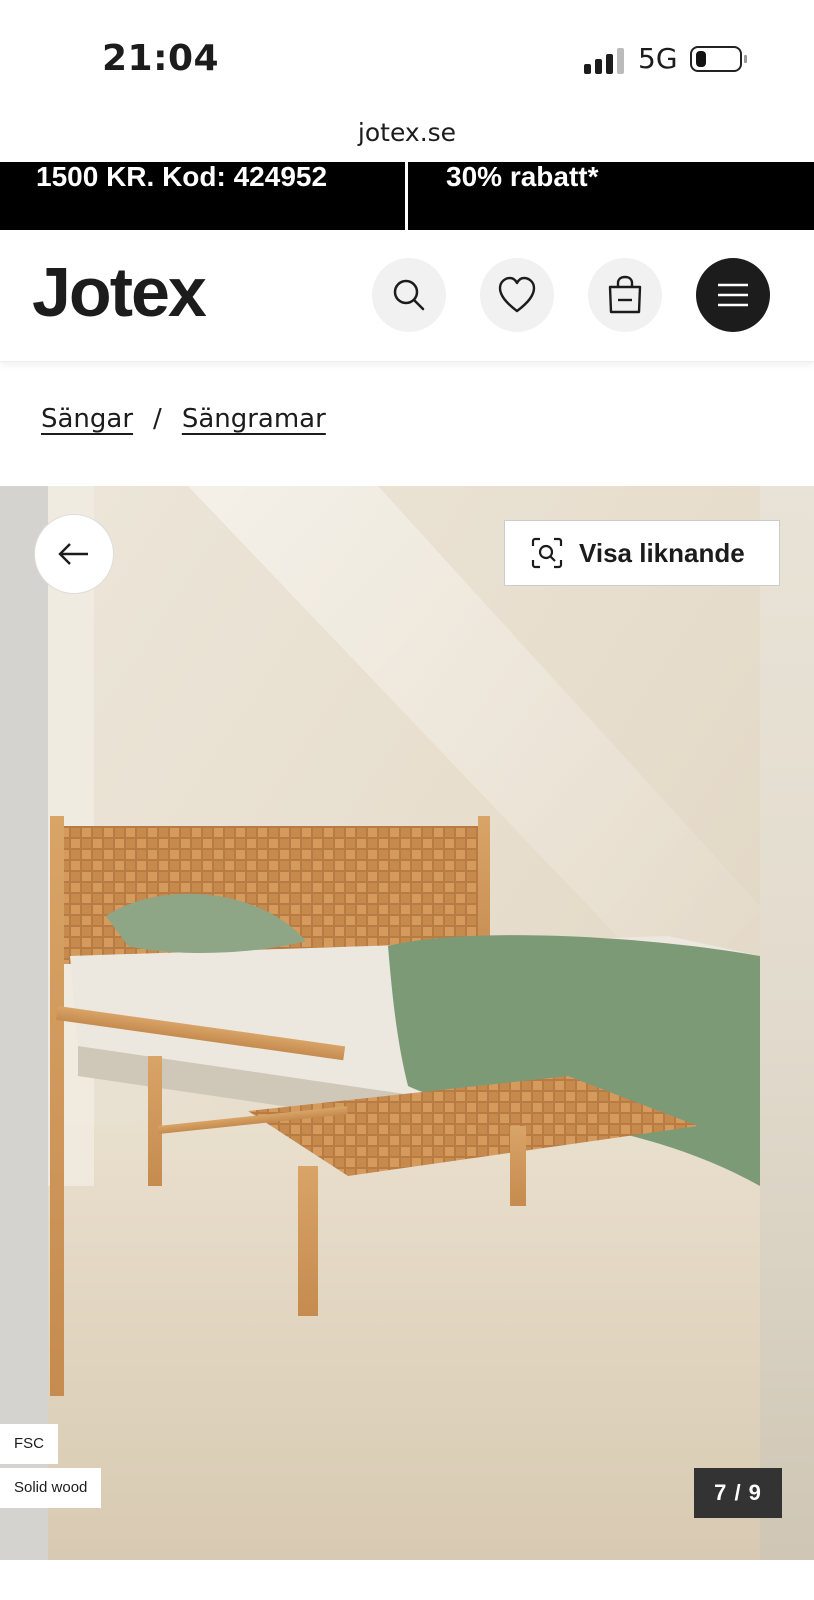 Image resolution: width=814 pixels, height=1600 pixels. What do you see at coordinates (119, 292) in the screenshot?
I see `jotex-logo: Jotex` at bounding box center [119, 292].